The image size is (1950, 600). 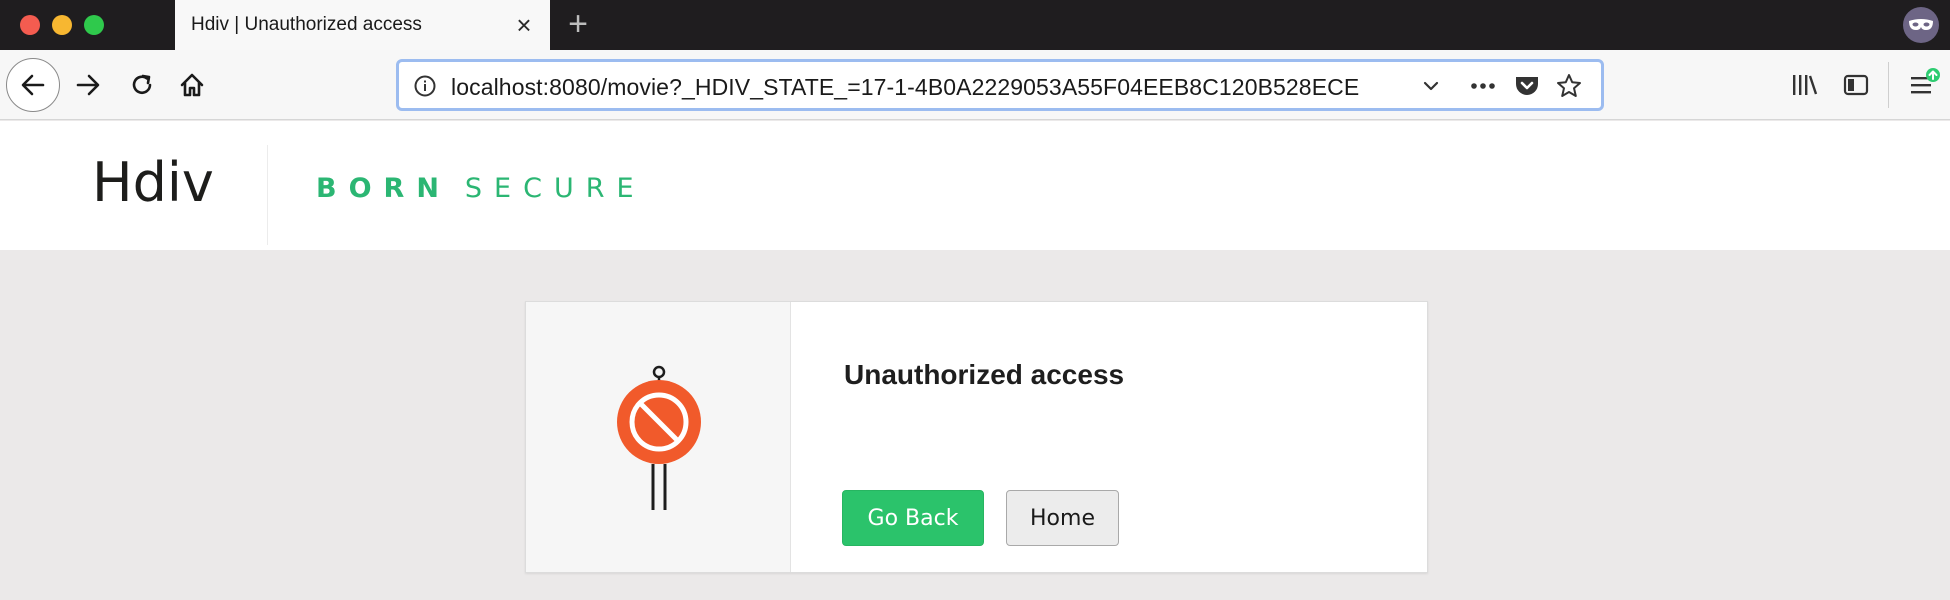 What do you see at coordinates (267, 195) in the screenshot?
I see `header-divider` at bounding box center [267, 195].